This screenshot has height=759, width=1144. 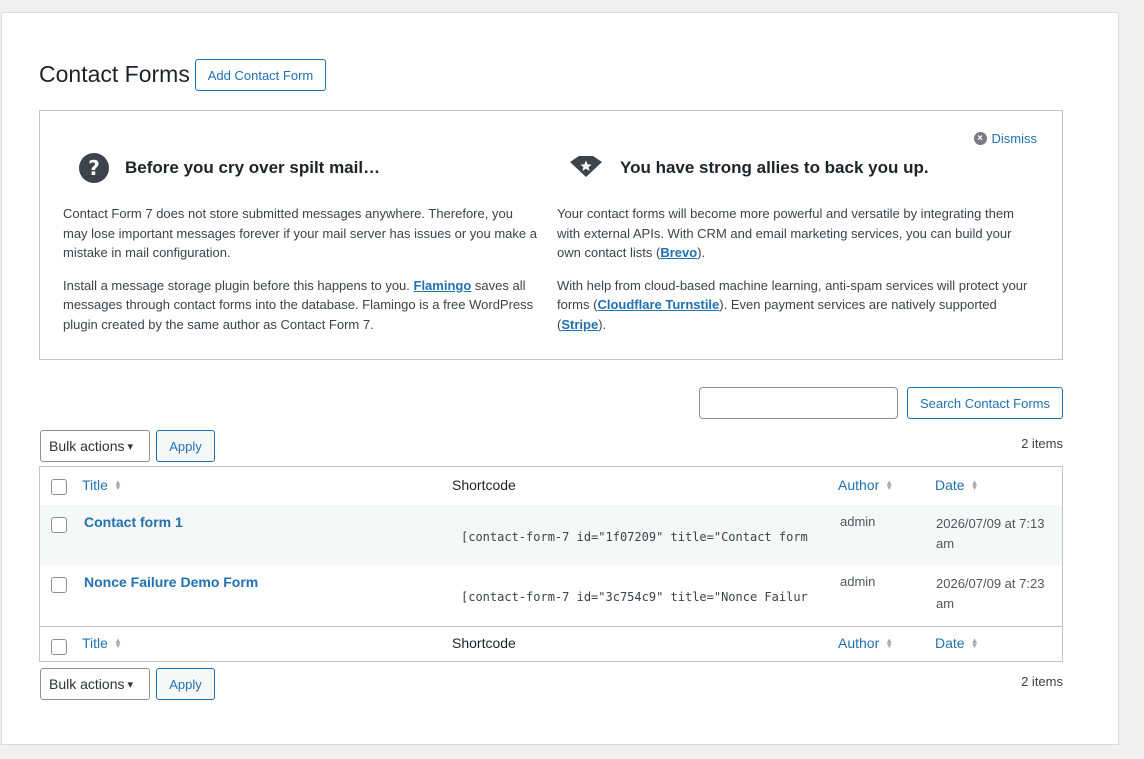 I want to click on stripe-link: Stripe, so click(x=579, y=324).